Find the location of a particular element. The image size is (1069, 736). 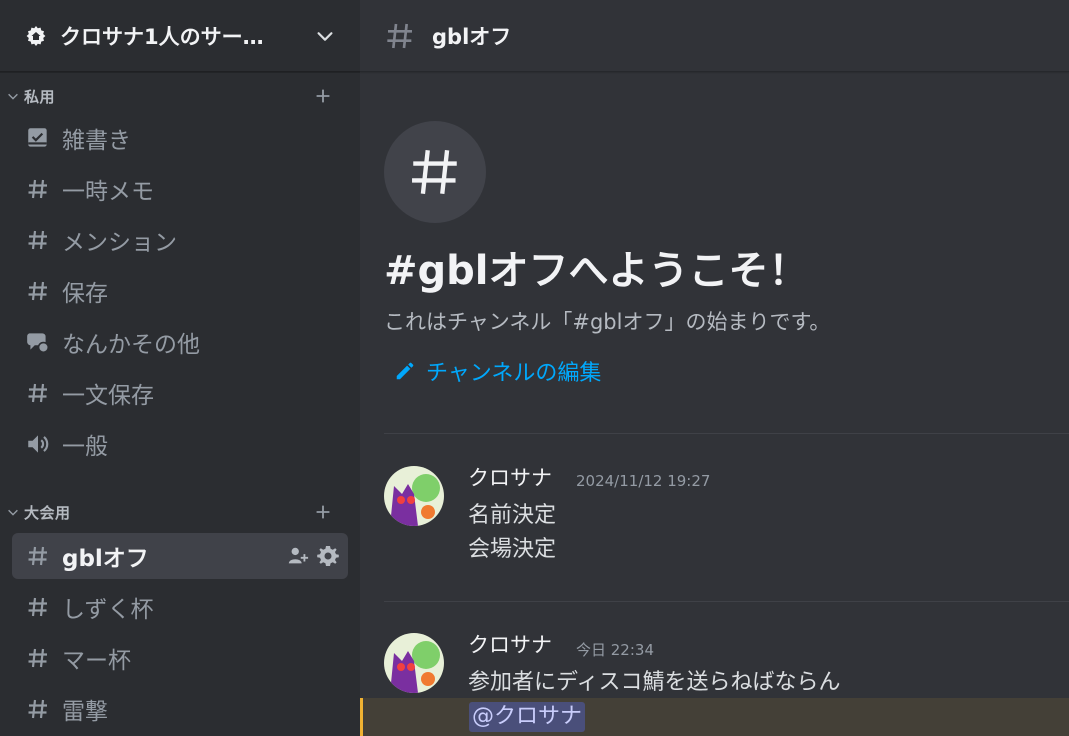

channel-label: マー杯 is located at coordinates (96, 661).